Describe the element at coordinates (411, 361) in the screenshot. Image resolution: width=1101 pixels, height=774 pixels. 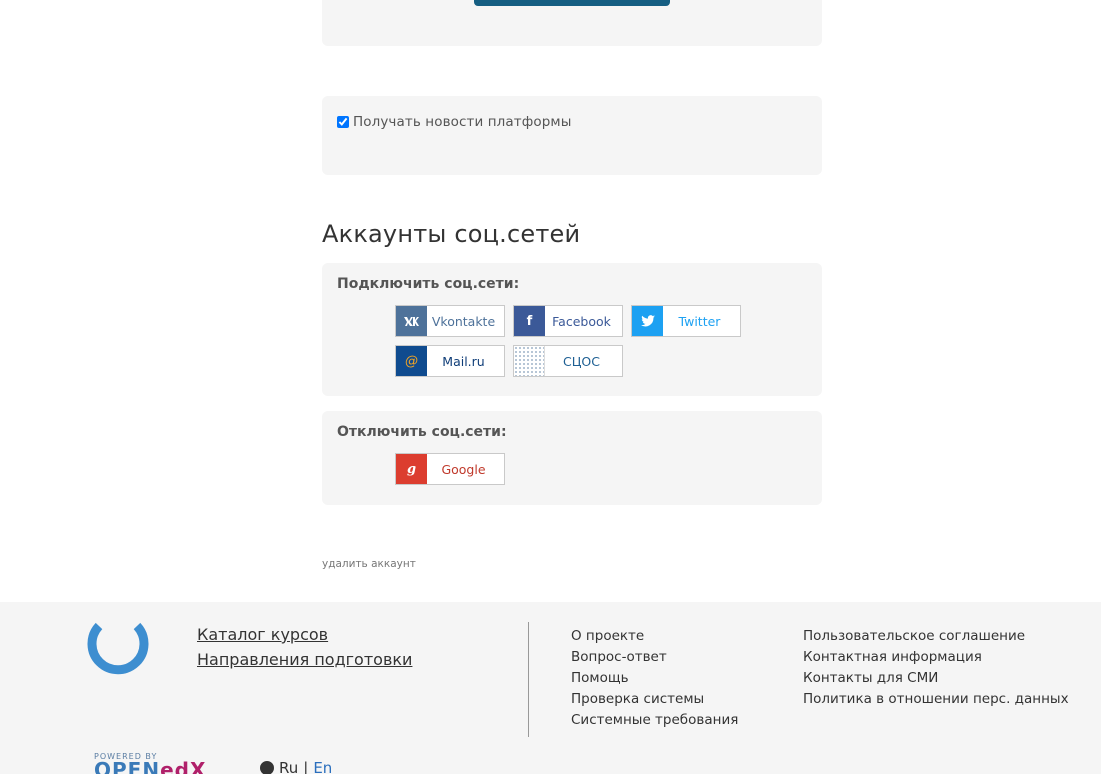
I see `mailru-icon: @` at that location.